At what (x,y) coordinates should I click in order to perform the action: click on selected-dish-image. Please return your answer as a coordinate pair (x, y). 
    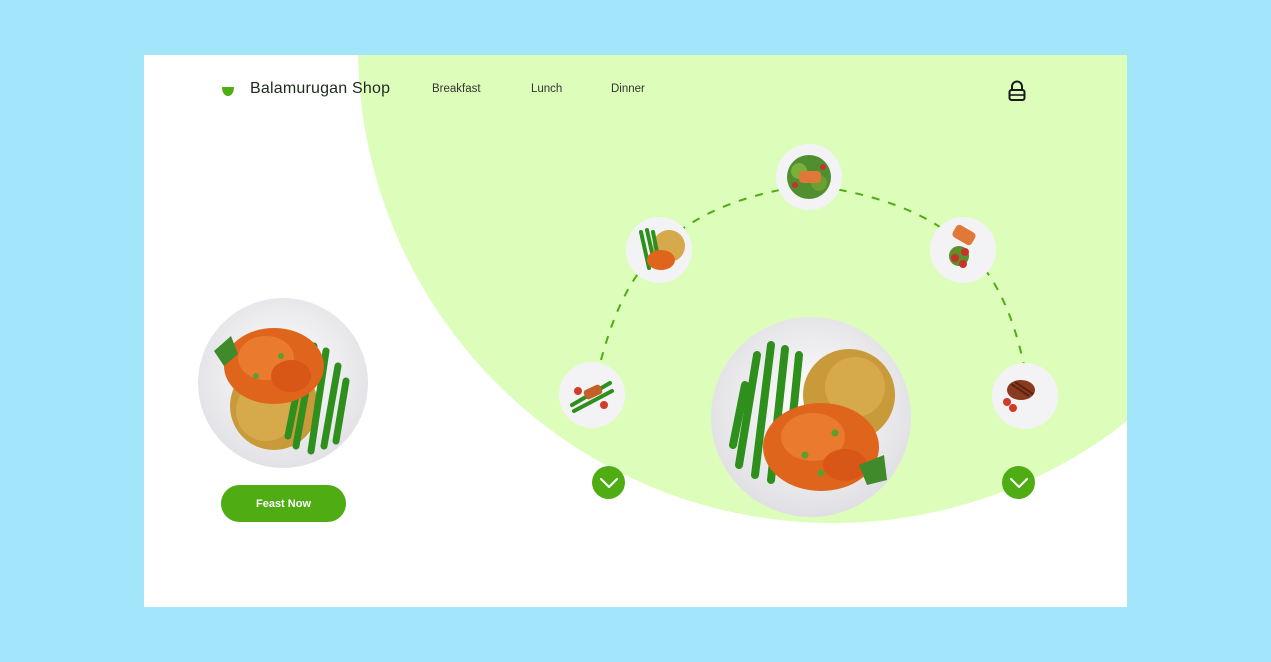
    Looking at the image, I should click on (811, 417).